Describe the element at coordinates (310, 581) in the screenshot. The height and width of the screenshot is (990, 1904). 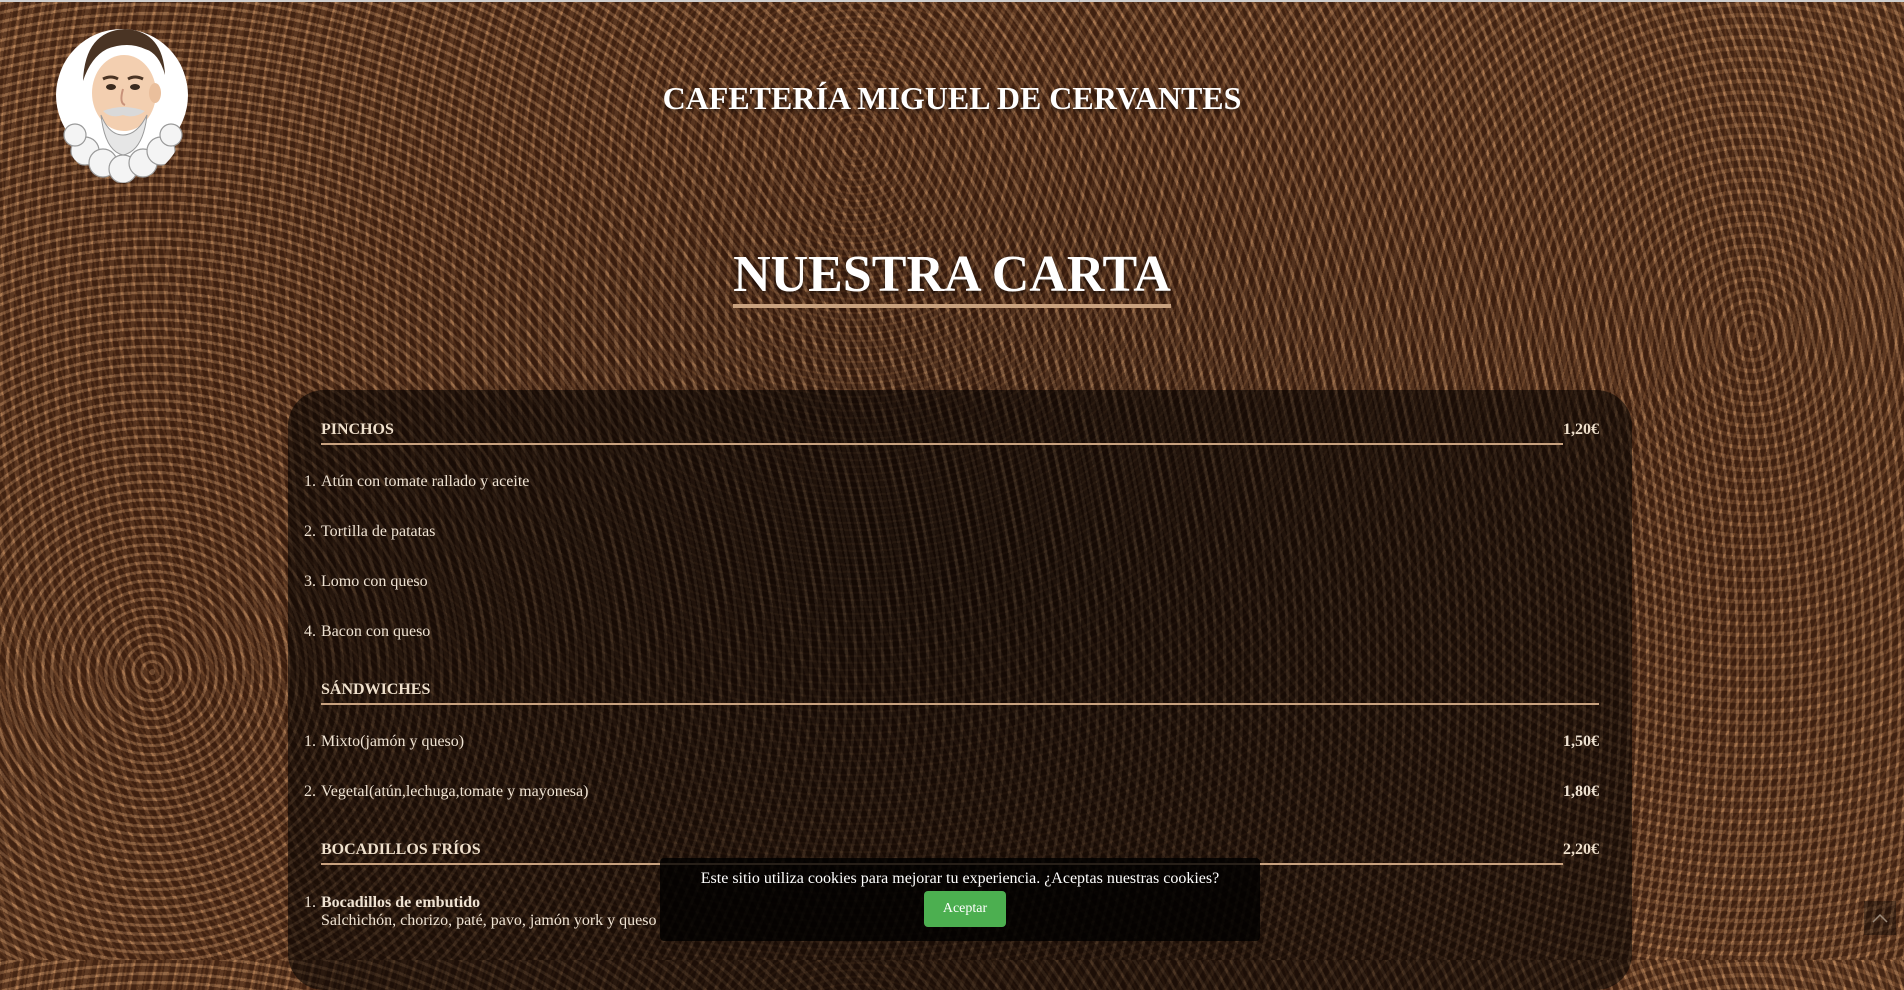
I see `item-number: 3.` at that location.